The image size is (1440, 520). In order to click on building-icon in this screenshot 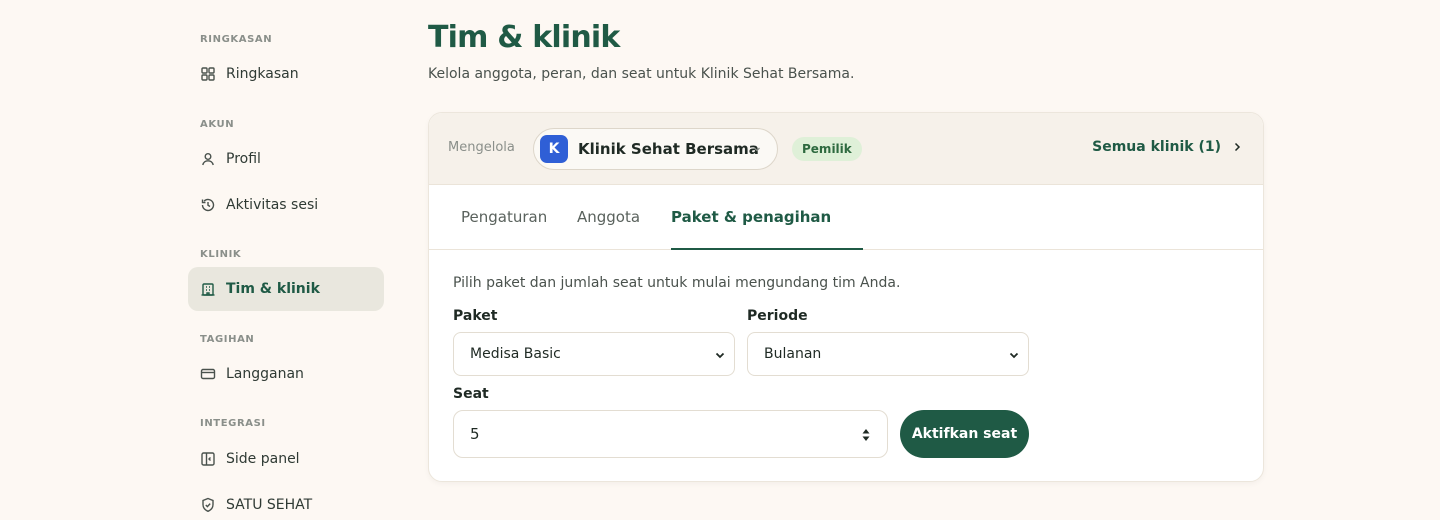, I will do `click(208, 289)`.